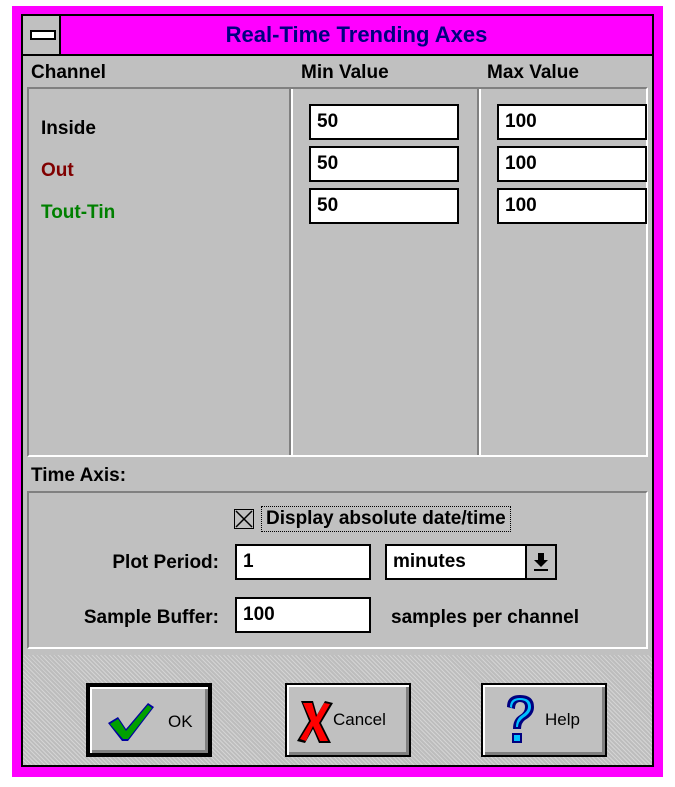 The width and height of the screenshot is (675, 787). Describe the element at coordinates (384, 206) in the screenshot. I see `min-value-input-tout-tin: 50` at that location.